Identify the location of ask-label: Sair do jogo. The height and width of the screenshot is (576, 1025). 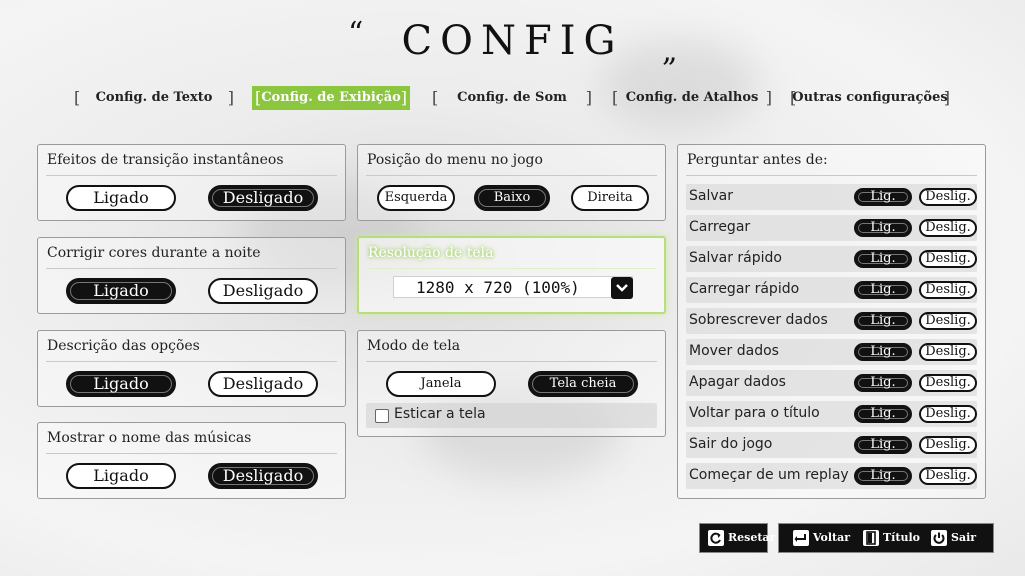
(731, 444).